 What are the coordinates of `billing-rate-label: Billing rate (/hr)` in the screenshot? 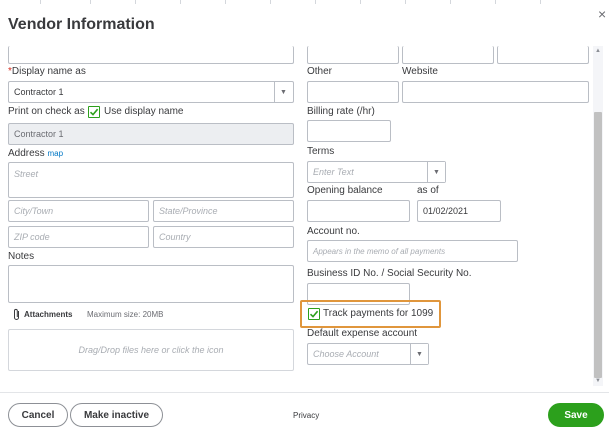 It's located at (341, 111).